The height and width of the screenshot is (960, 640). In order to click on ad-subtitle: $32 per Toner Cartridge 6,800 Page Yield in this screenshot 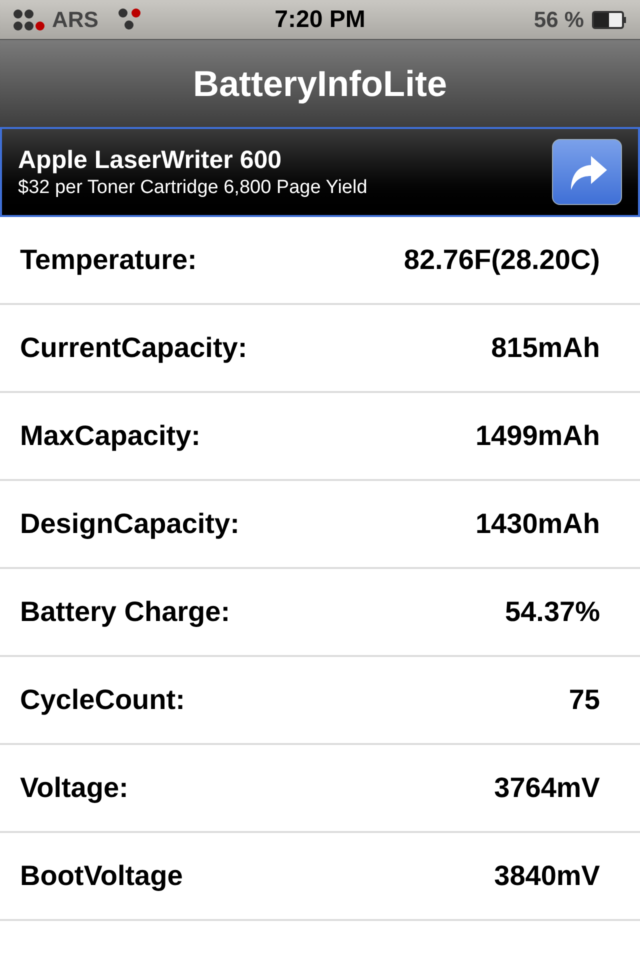, I will do `click(193, 188)`.